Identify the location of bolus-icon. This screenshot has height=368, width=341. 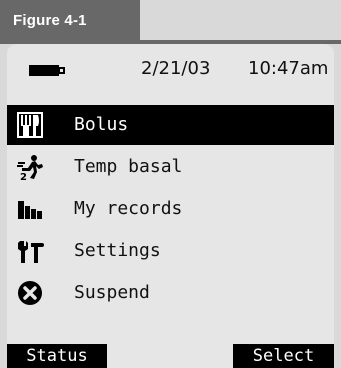
(30, 125).